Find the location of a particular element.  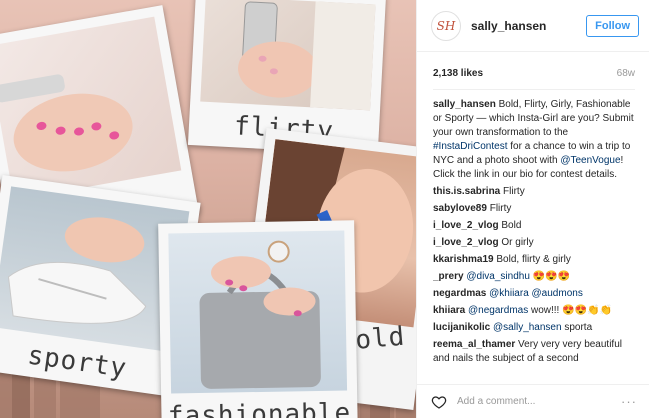

likes-count: 2,138 likes is located at coordinates (458, 73).